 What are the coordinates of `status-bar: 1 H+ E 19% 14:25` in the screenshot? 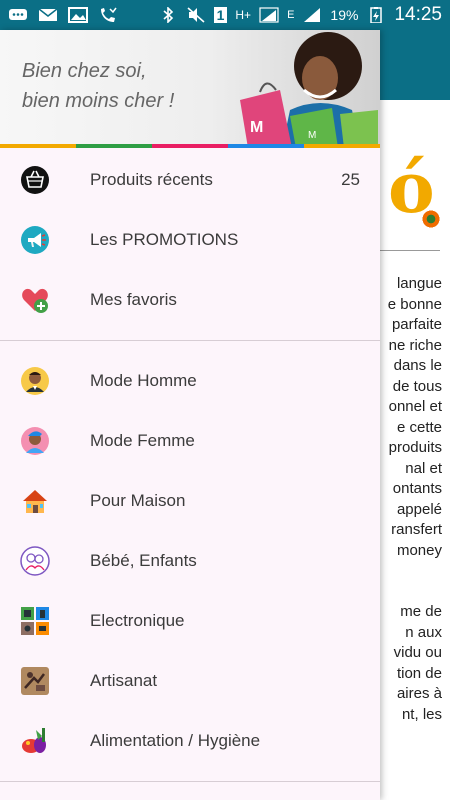 It's located at (225, 15).